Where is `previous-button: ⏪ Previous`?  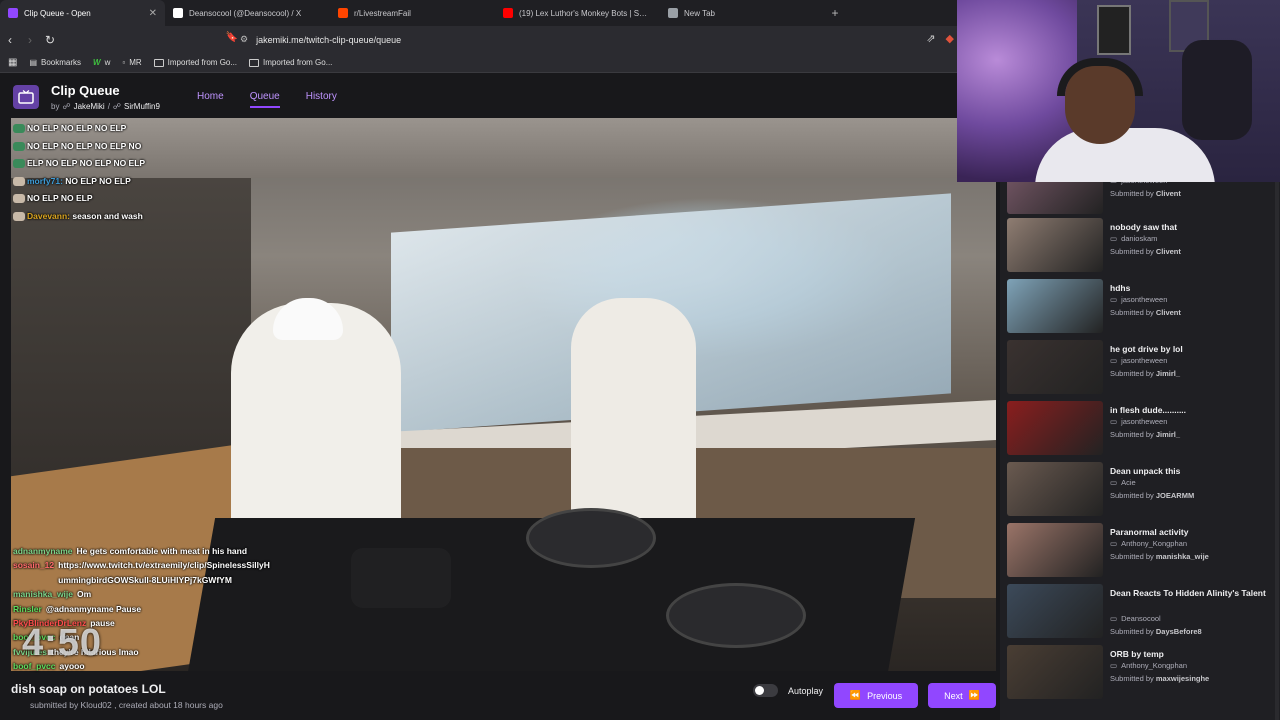
previous-button: ⏪ Previous is located at coordinates (876, 695).